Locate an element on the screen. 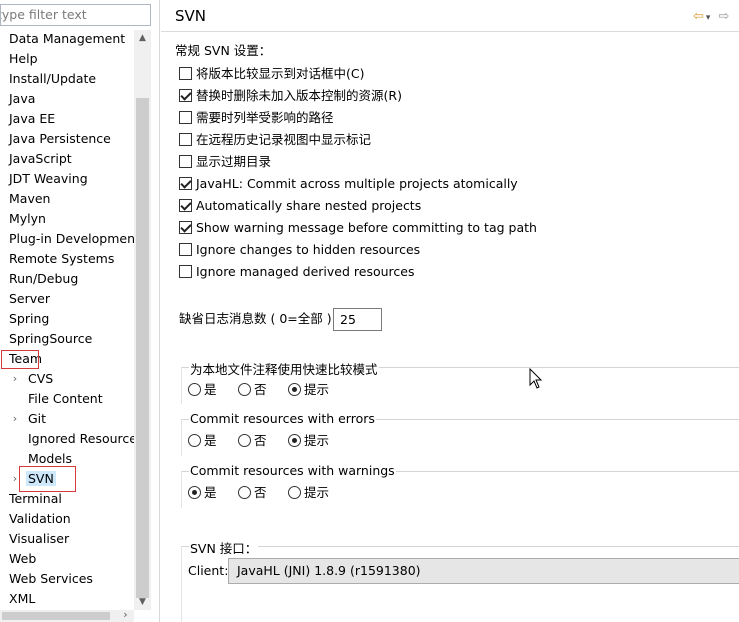 The image size is (739, 622). tree-item-spring: Spring is located at coordinates (29, 319).